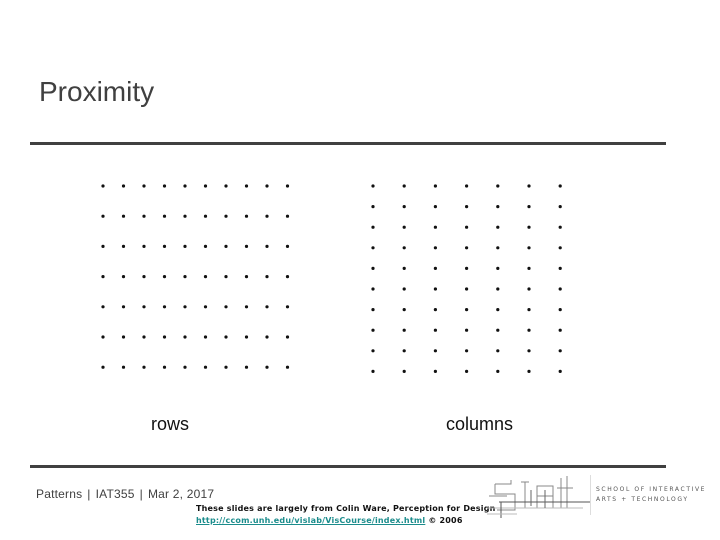  What do you see at coordinates (181, 494) in the screenshot?
I see `date: Mar 2, 2017` at bounding box center [181, 494].